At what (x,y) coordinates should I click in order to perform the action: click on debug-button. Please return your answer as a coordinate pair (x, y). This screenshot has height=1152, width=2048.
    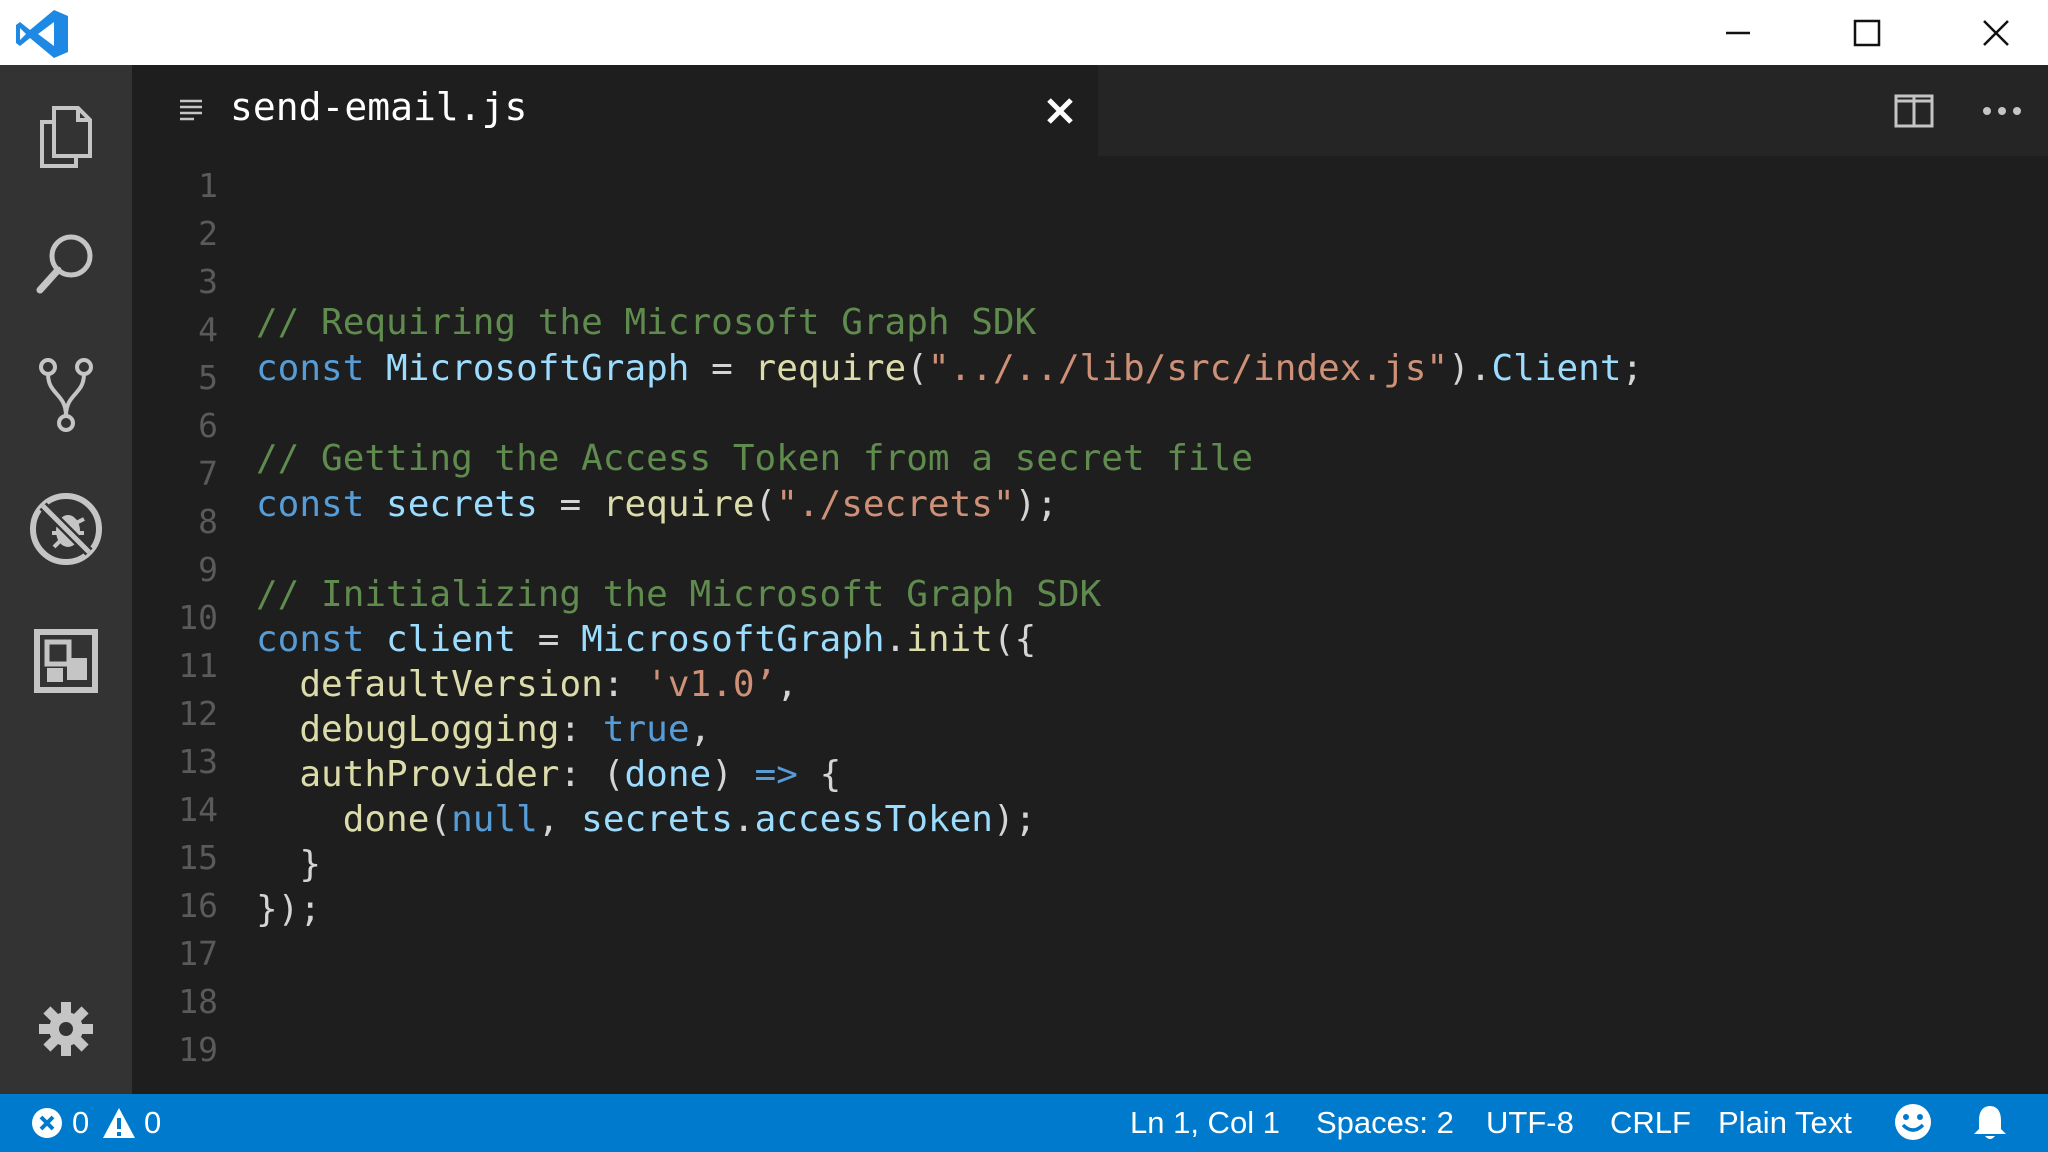
    Looking at the image, I should click on (66, 529).